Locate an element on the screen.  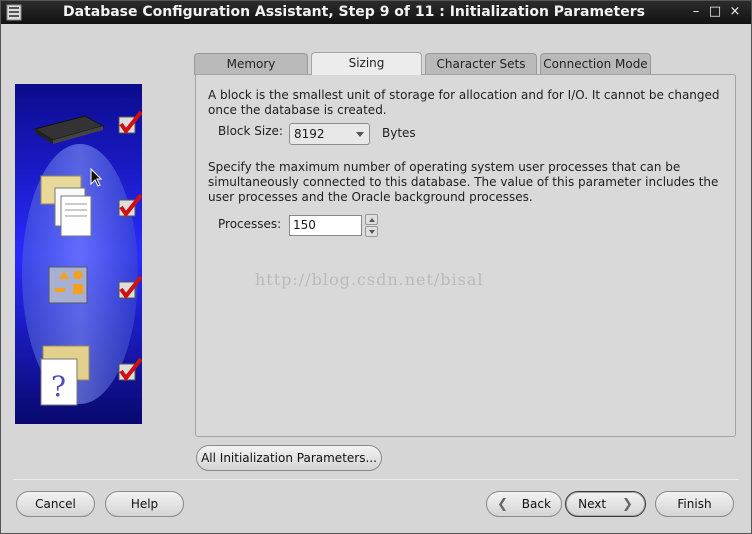
help-button: Help is located at coordinates (144, 504).